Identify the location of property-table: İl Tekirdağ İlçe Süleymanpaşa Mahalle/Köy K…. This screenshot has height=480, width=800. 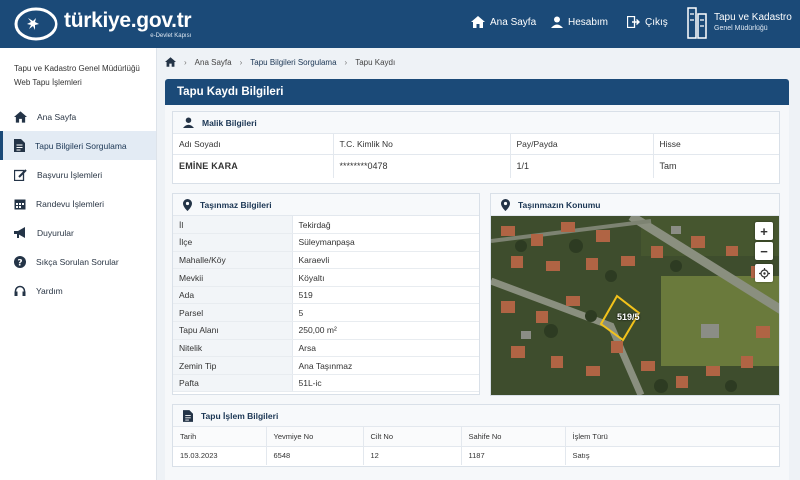
(326, 304).